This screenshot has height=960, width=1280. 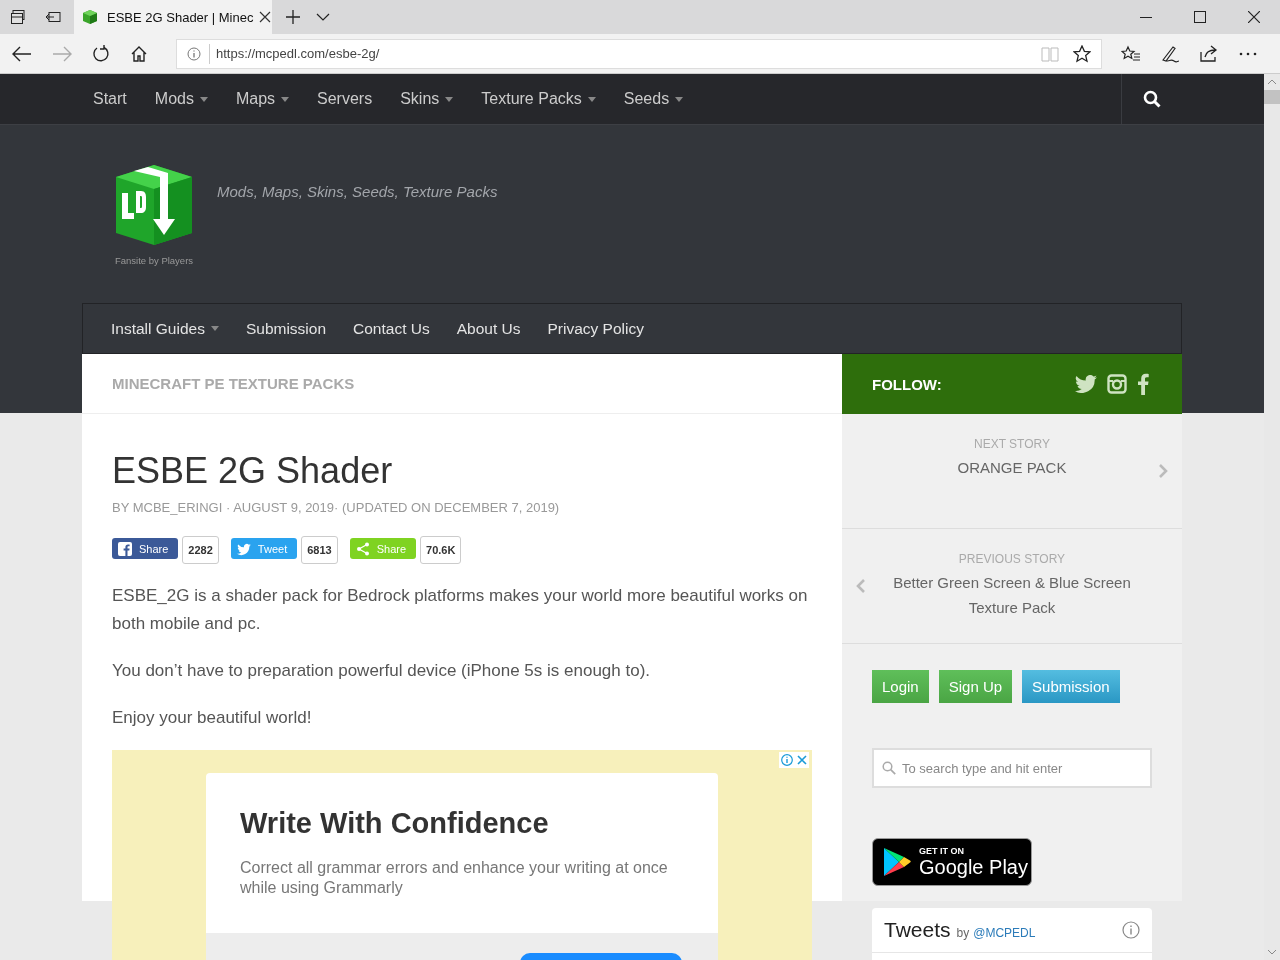 What do you see at coordinates (595, 328) in the screenshot?
I see `nav-link: Privacy Policy` at bounding box center [595, 328].